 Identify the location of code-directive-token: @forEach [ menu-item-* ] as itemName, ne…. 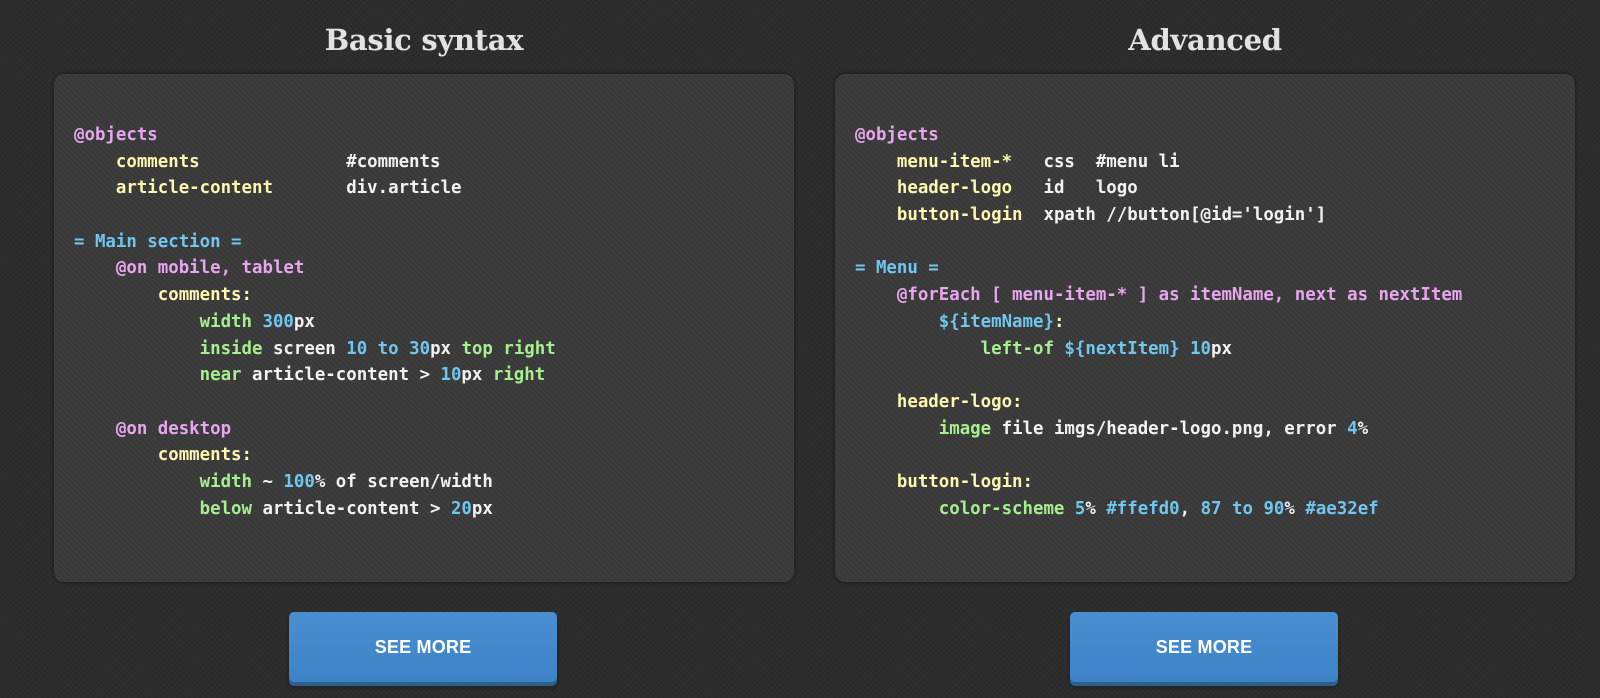
(1179, 295).